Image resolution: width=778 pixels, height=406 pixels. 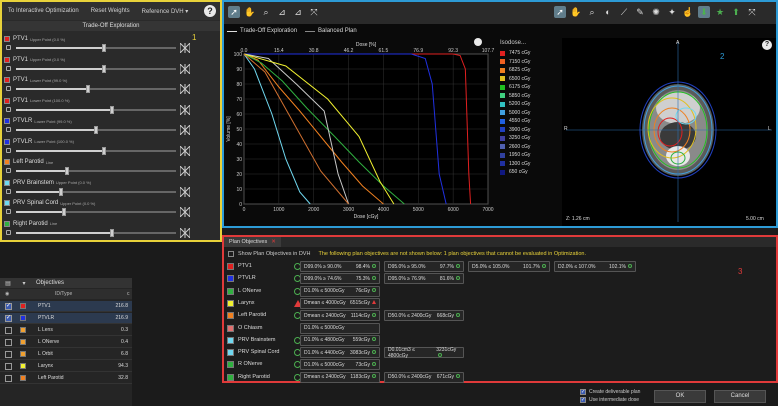 I want to click on close-icon: ✕, so click(x=273, y=242).